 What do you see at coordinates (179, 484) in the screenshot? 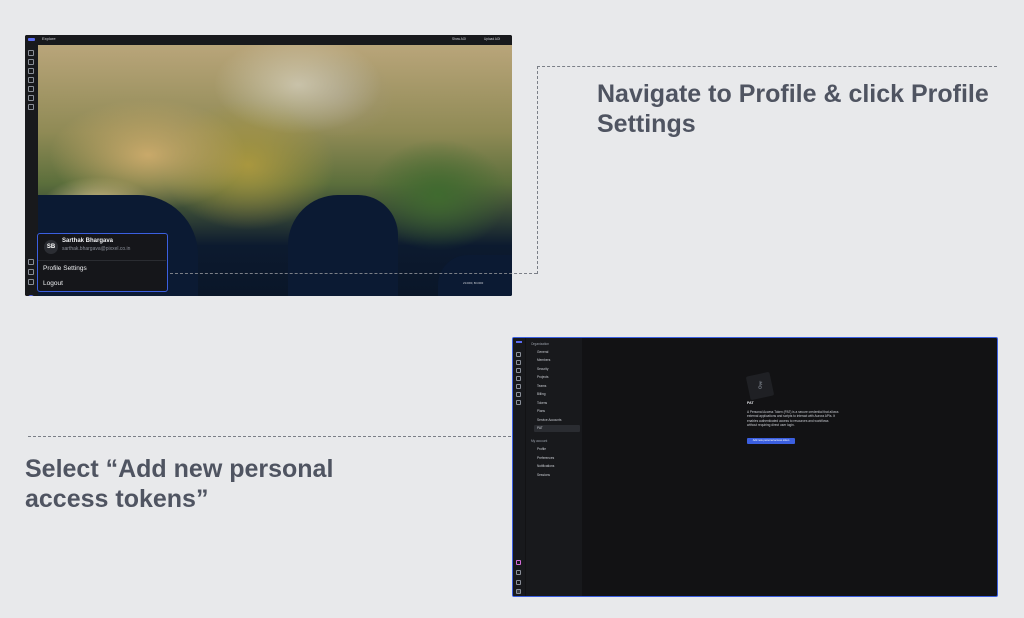
I see `step-caption-2: Select “Add new personal access tokens”` at bounding box center [179, 484].